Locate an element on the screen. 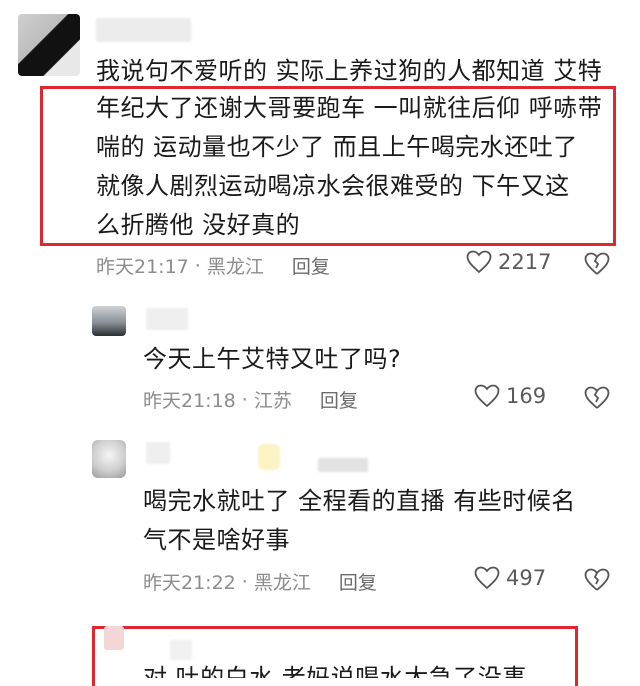  comment-line: 对 吐的白水 老妈说喝水太急了没事 is located at coordinates (335, 671).